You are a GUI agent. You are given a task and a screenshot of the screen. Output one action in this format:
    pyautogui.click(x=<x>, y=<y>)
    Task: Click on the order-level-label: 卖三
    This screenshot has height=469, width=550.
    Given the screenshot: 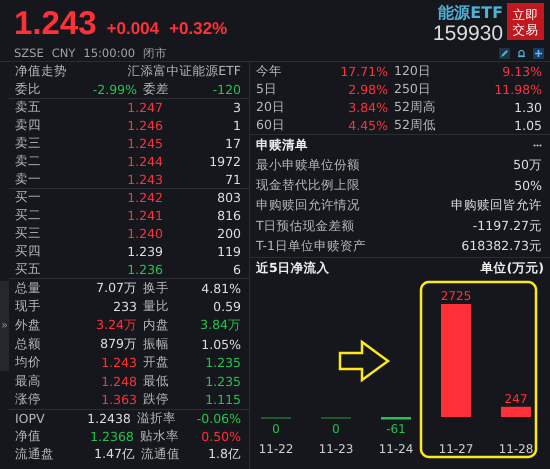 What is the action you would take?
    pyautogui.click(x=28, y=143)
    